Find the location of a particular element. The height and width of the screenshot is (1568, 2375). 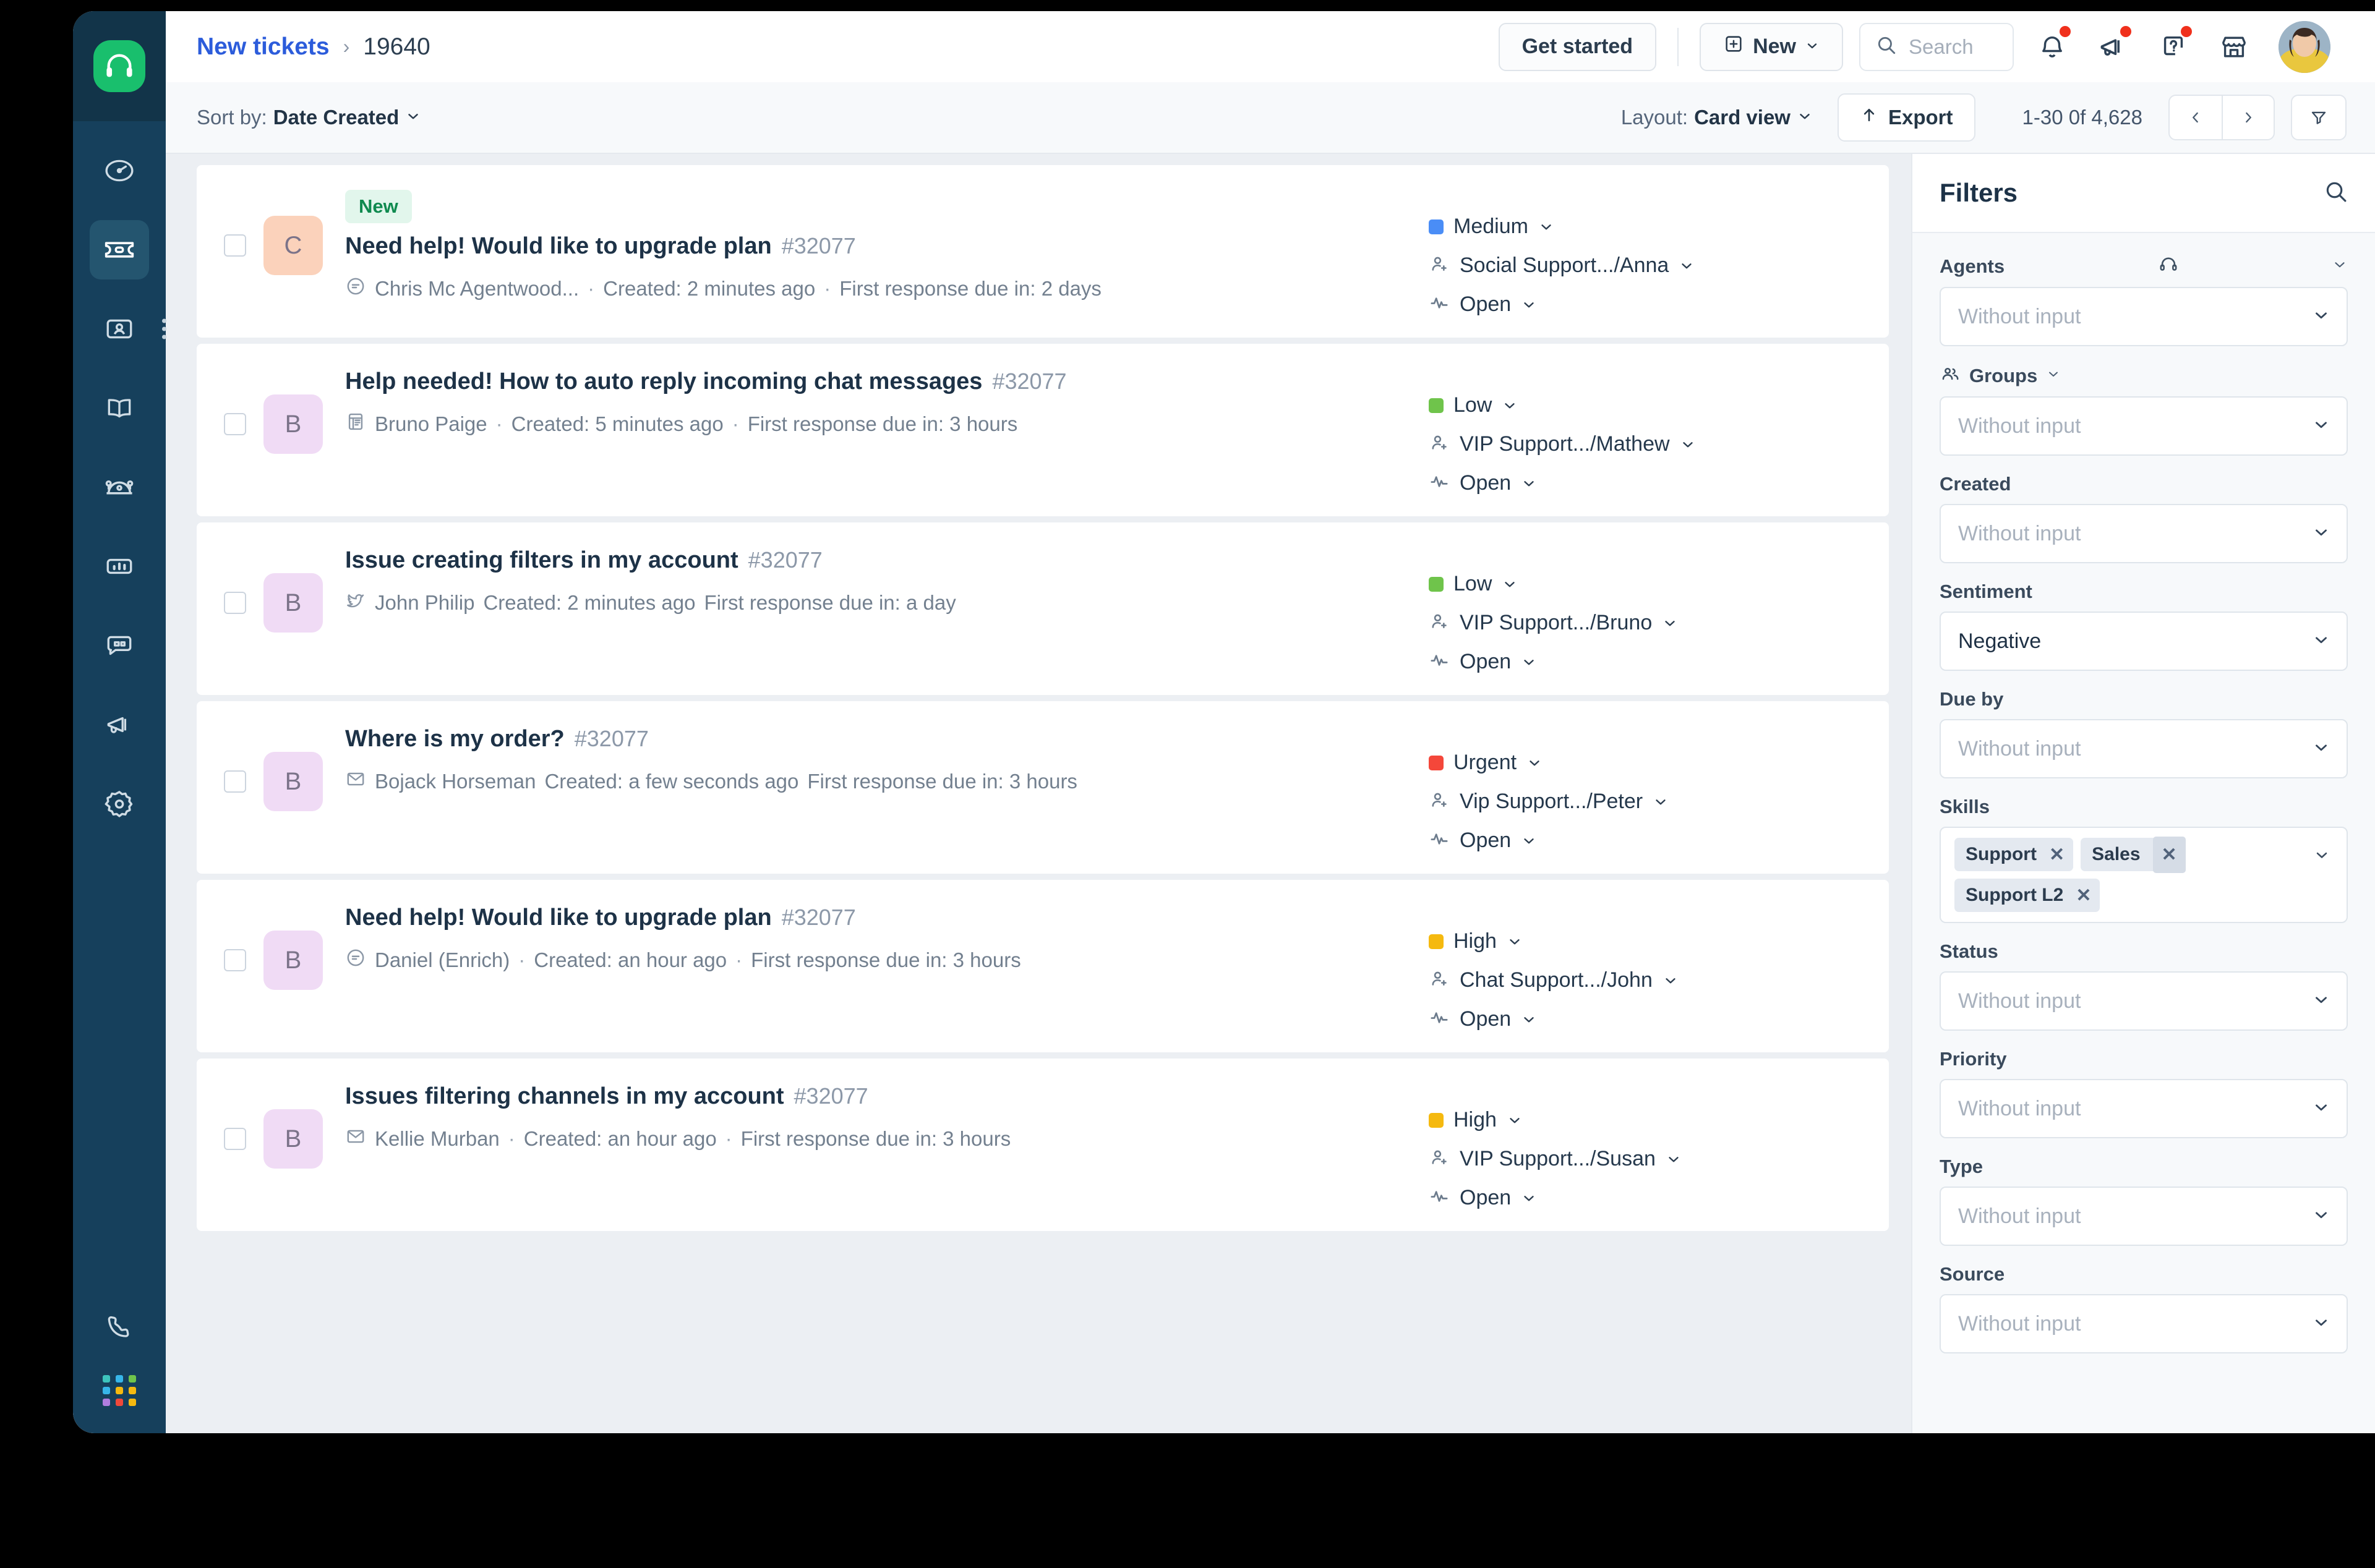

sort-by-dropdown: Sort by: Date Created is located at coordinates (309, 117).